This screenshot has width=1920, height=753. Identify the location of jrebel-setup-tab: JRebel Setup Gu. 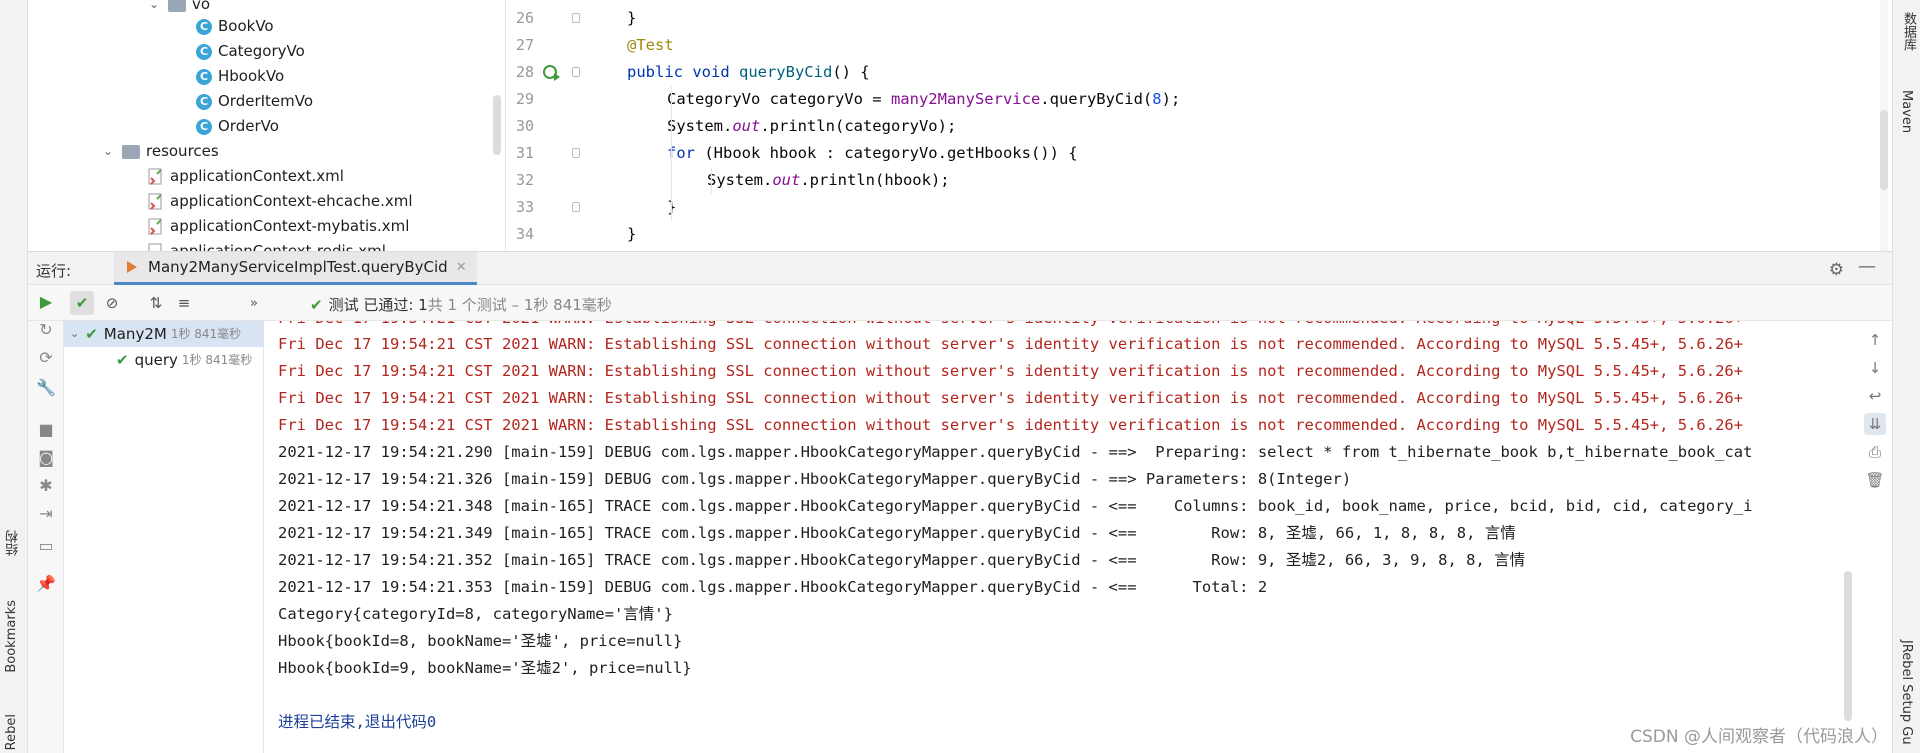
(1906, 692).